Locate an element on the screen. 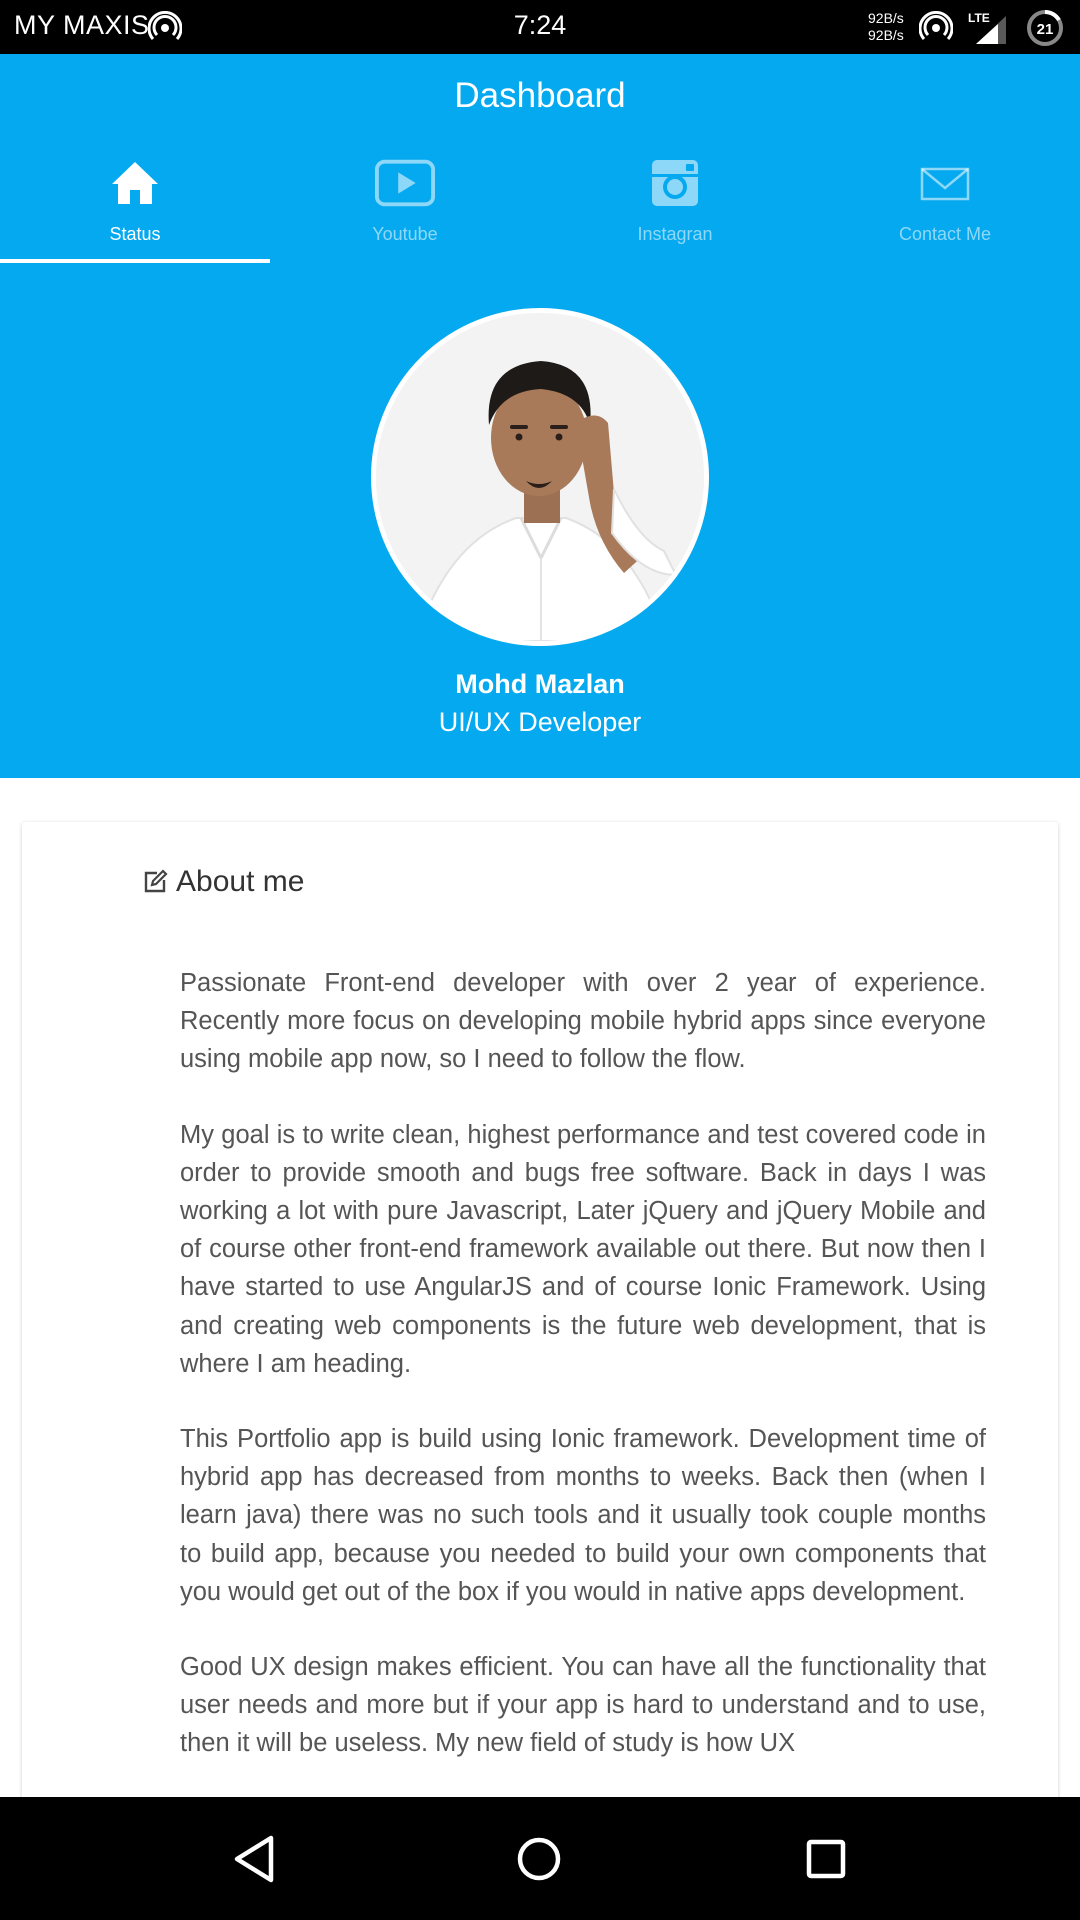  back-icon is located at coordinates (255, 1859).